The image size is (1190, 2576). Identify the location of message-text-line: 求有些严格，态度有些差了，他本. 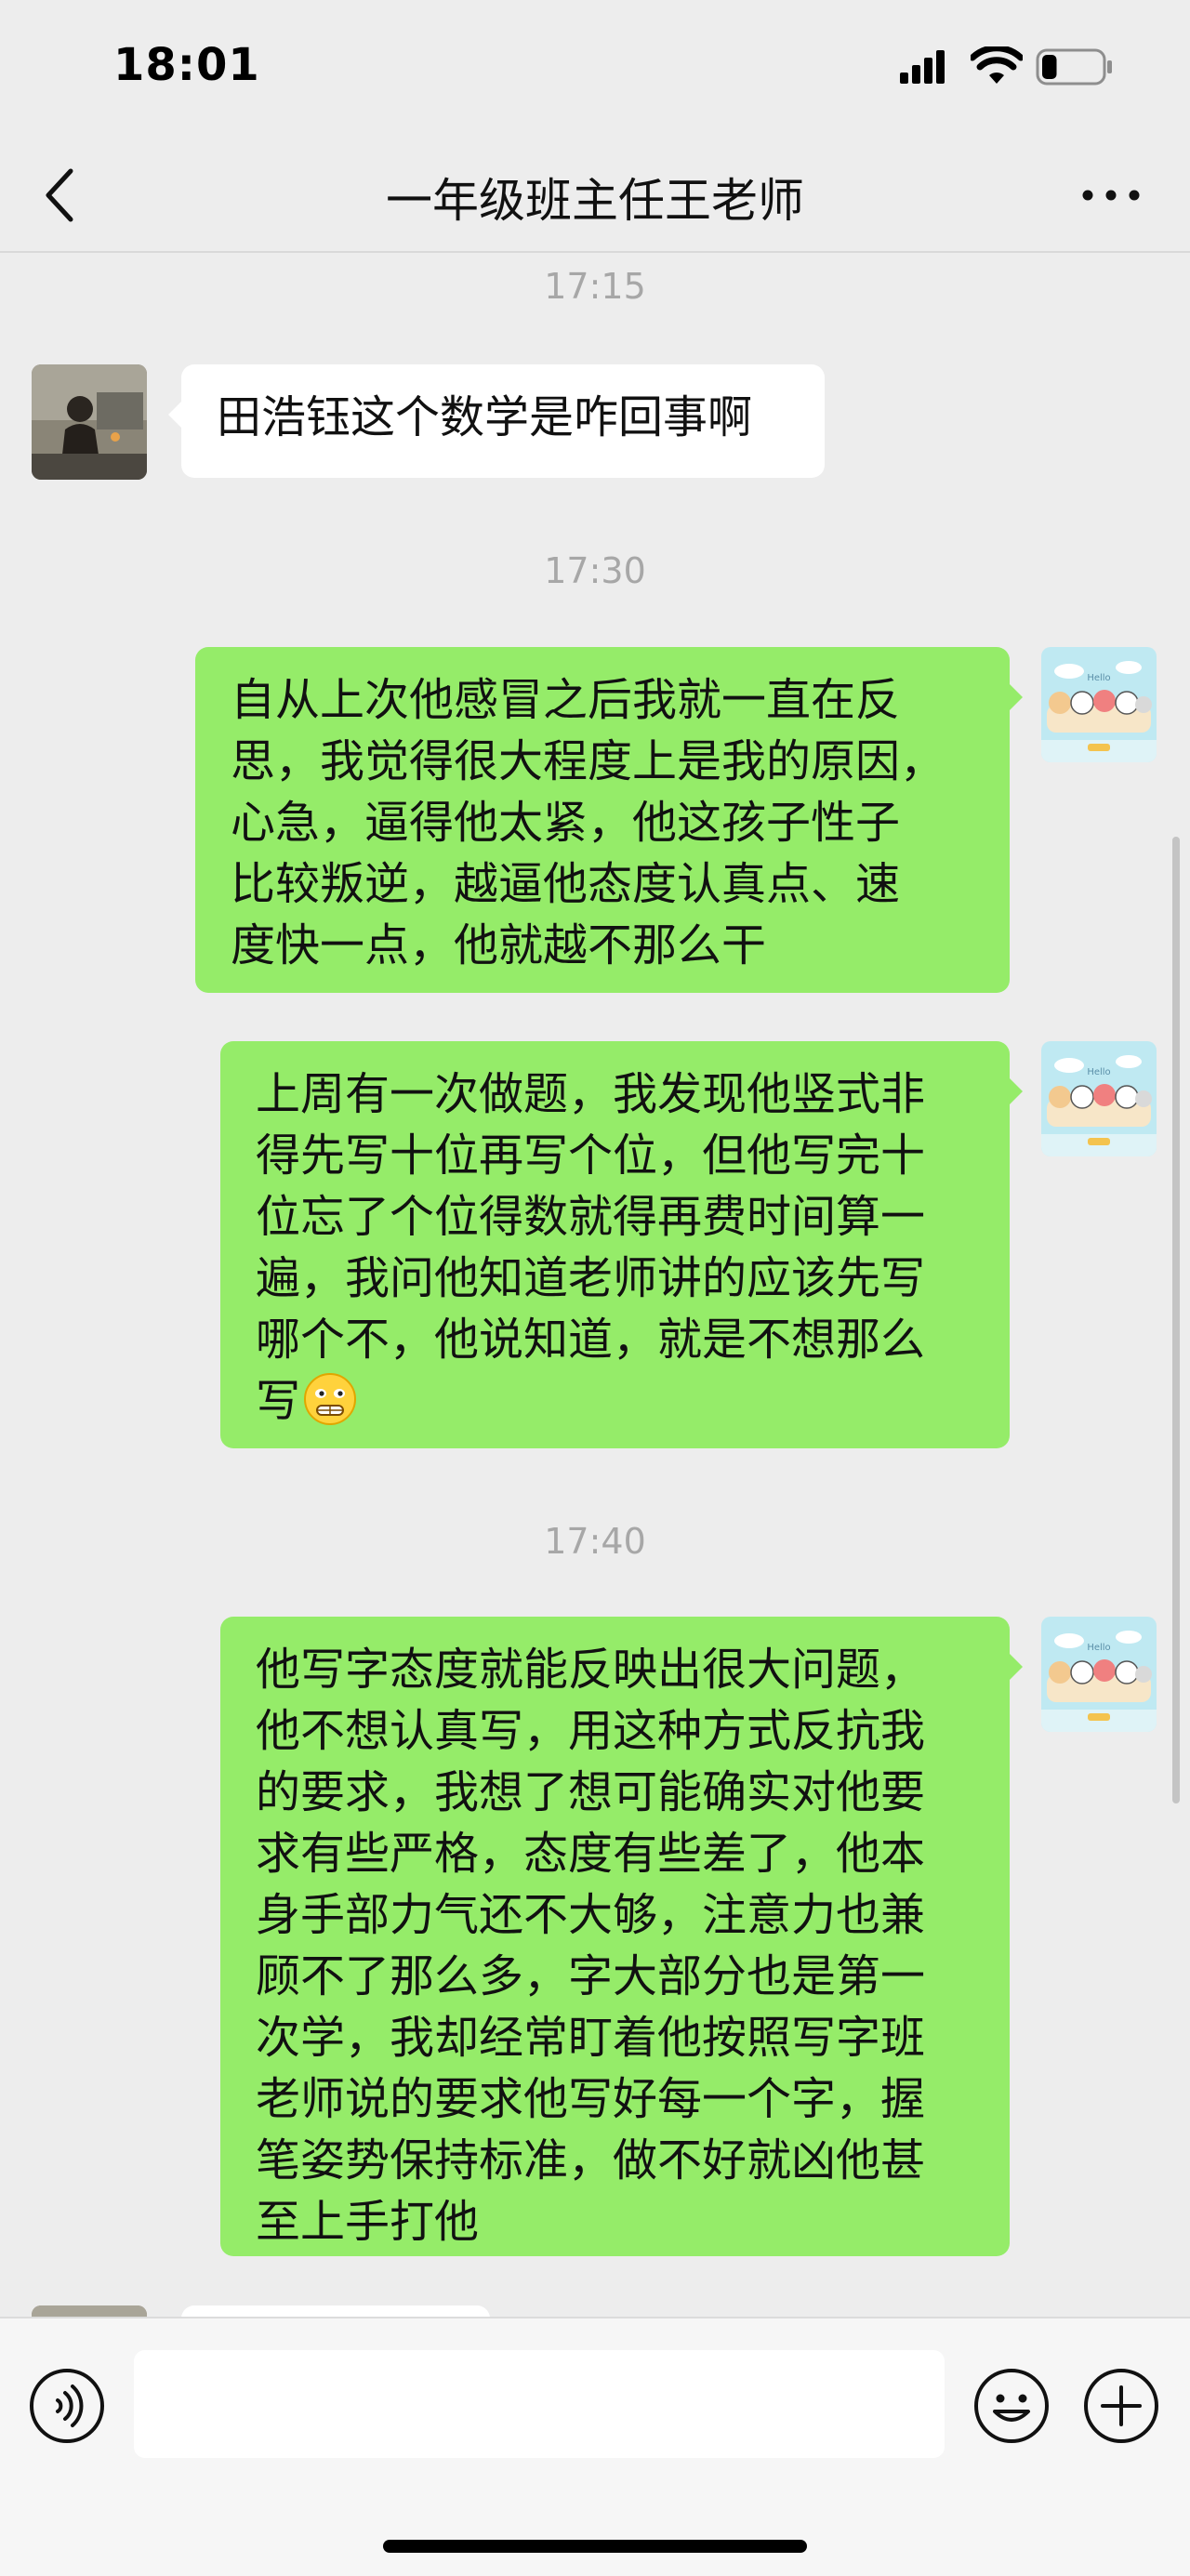
(591, 1854).